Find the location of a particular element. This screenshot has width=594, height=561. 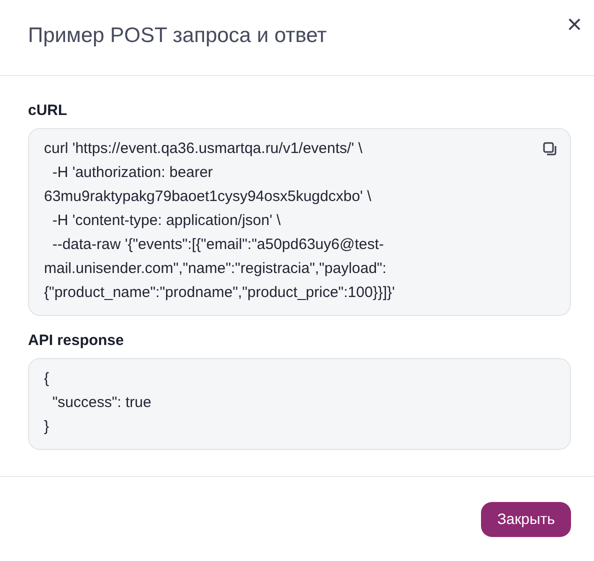

dialog-title: Пример POST запроса и ответ is located at coordinates (177, 36).